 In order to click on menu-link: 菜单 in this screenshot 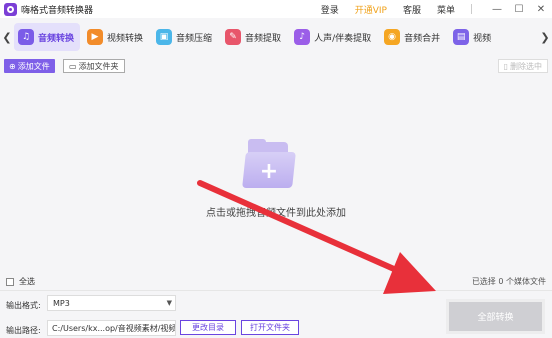, I will do `click(446, 9)`.